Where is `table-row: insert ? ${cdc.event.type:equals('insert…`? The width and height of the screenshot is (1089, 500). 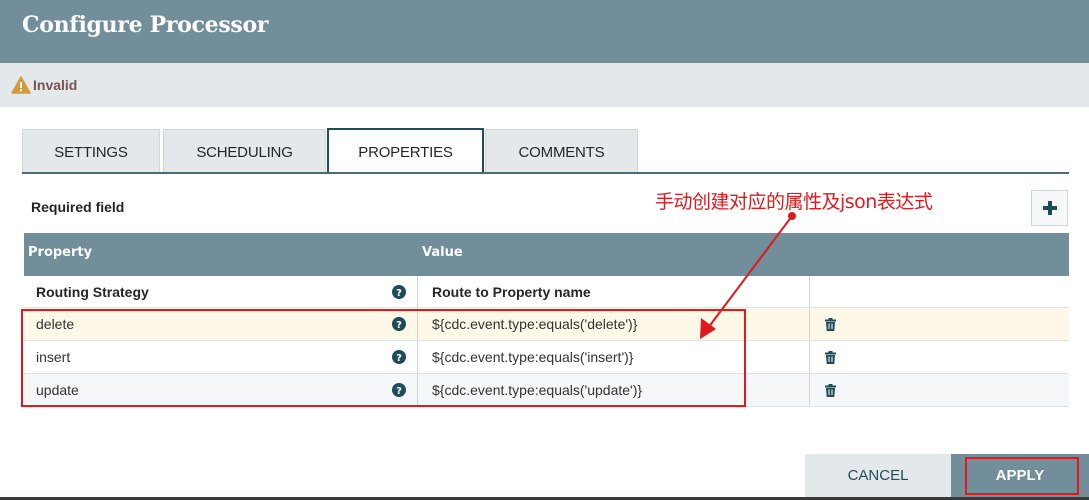
table-row: insert ? ${cdc.event.type:equals('insert… is located at coordinates (546, 357).